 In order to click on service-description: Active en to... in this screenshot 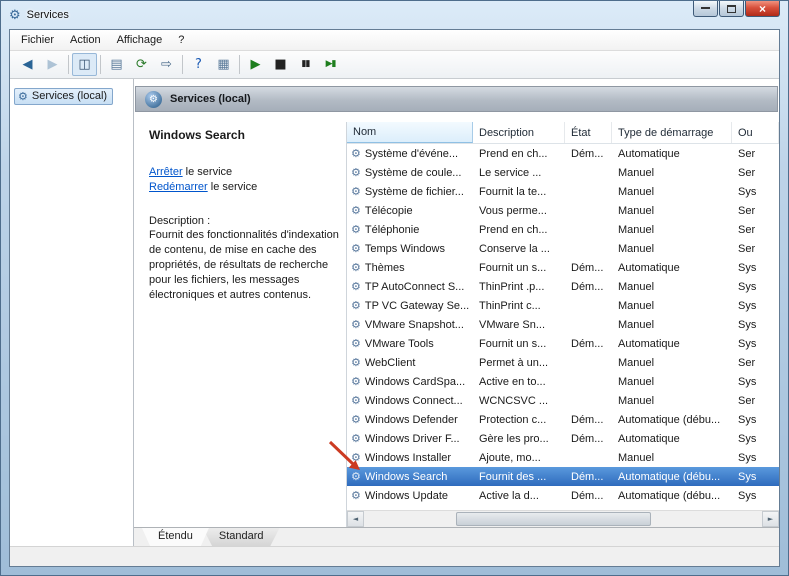, I will do `click(512, 381)`.